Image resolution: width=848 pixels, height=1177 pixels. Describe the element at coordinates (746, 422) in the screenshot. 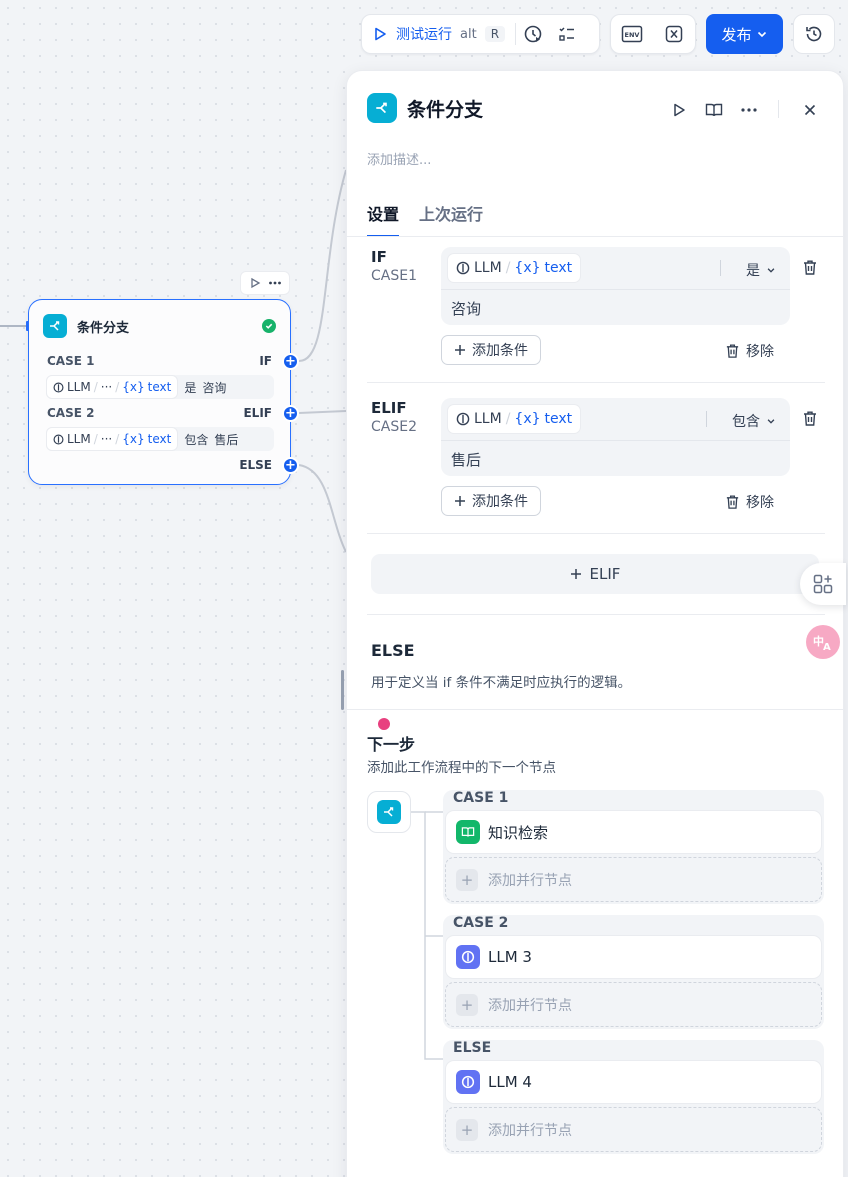

I see `case2-operator: 包含` at that location.